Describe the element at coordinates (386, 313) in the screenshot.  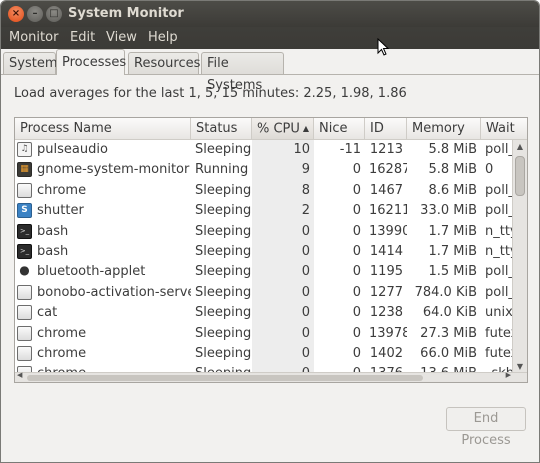
I see `id-cell: 1238` at that location.